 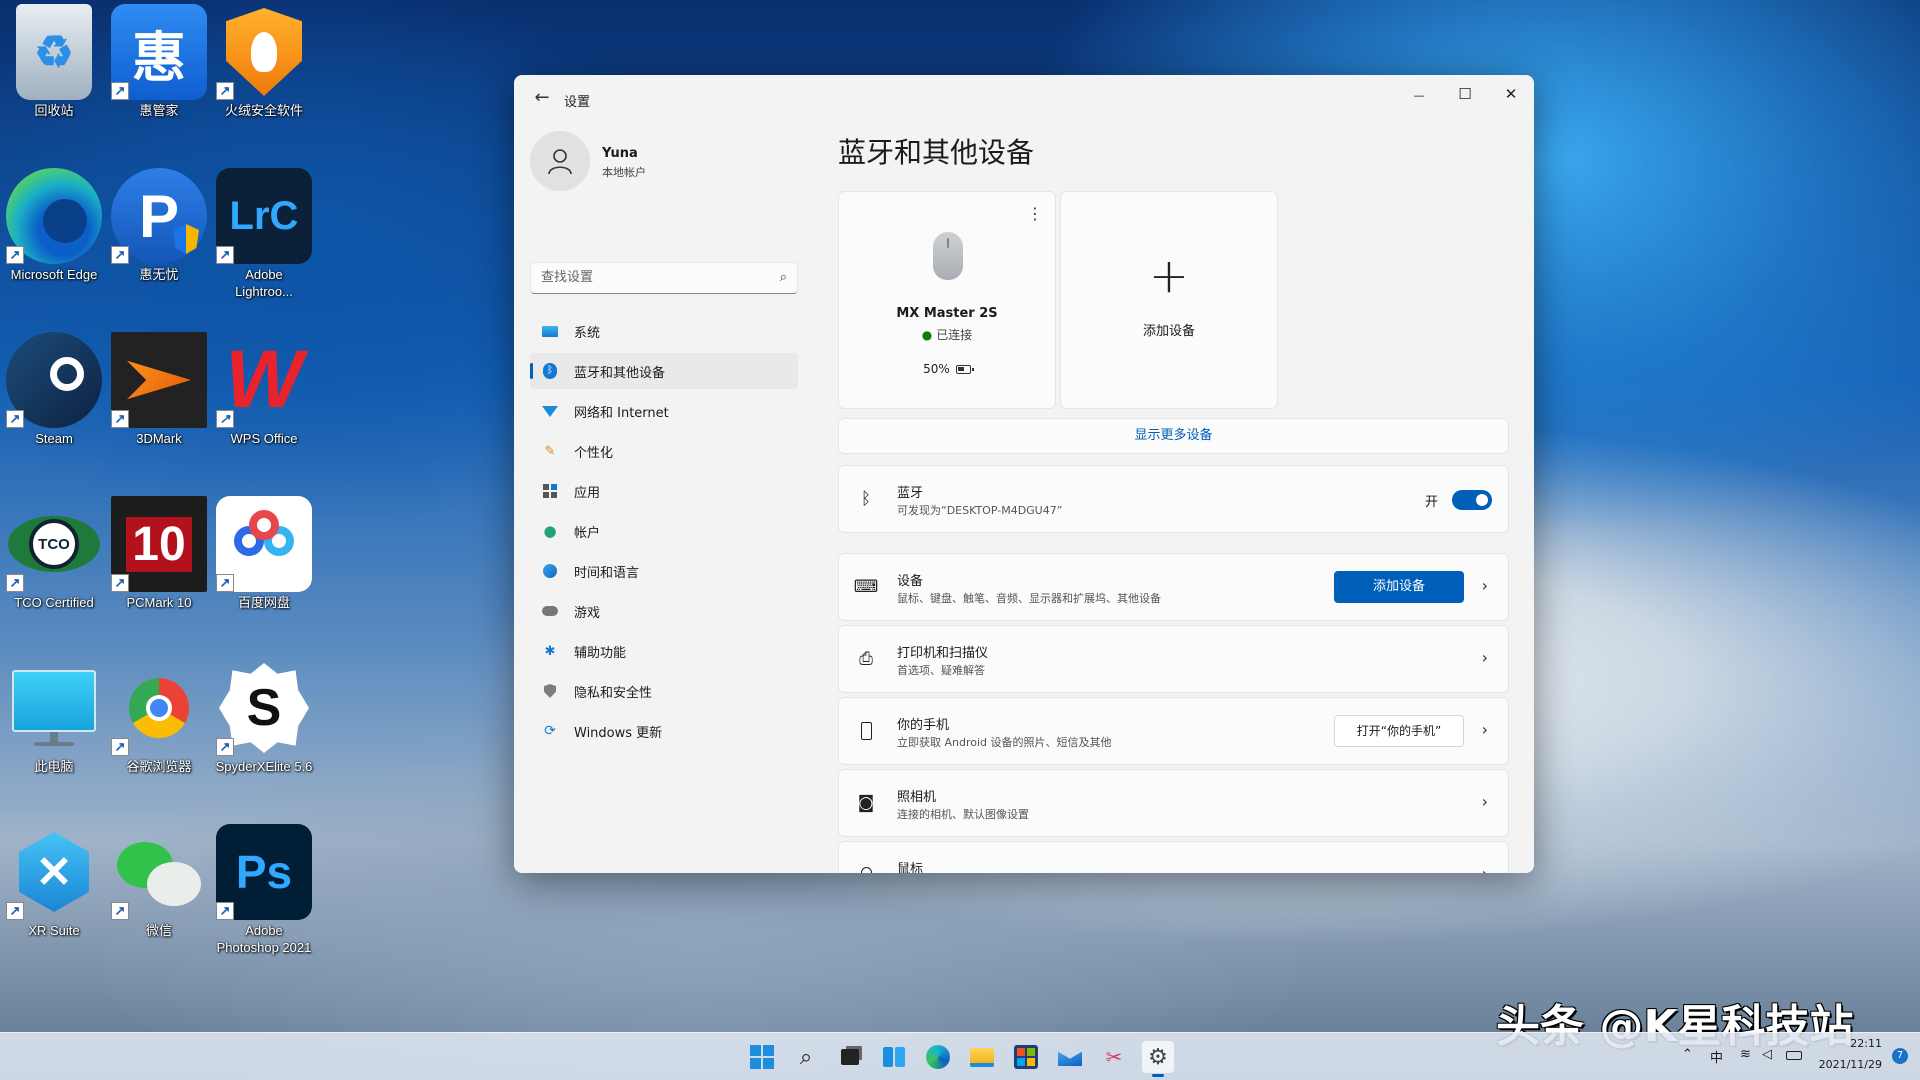 What do you see at coordinates (664, 571) in the screenshot?
I see `sidebar-item-time-language: 时间和语言` at bounding box center [664, 571].